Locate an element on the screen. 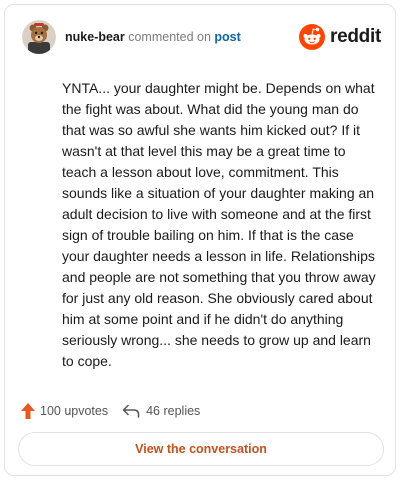  reply-count: 46 replies is located at coordinates (173, 411).